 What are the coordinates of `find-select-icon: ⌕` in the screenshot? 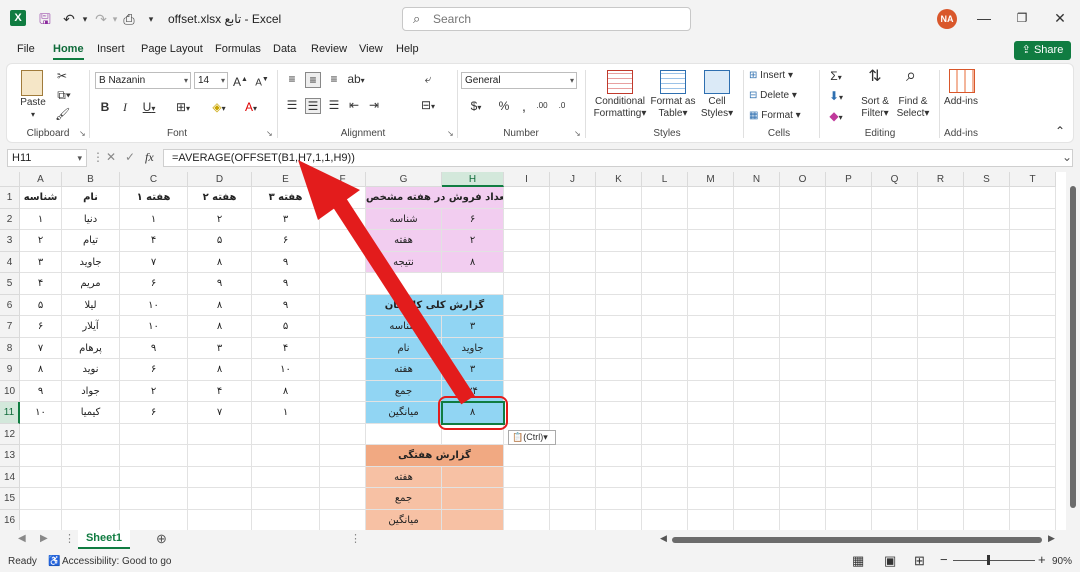 It's located at (911, 75).